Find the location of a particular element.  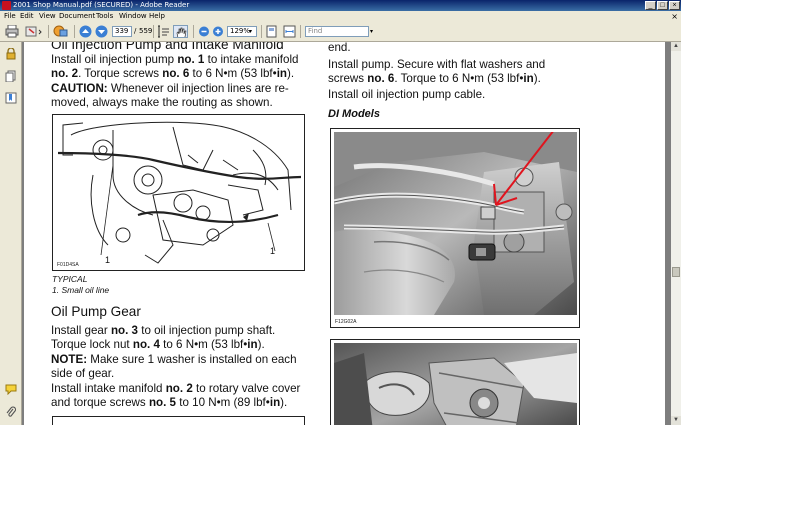

collaborate-icon is located at coordinates (61, 31).